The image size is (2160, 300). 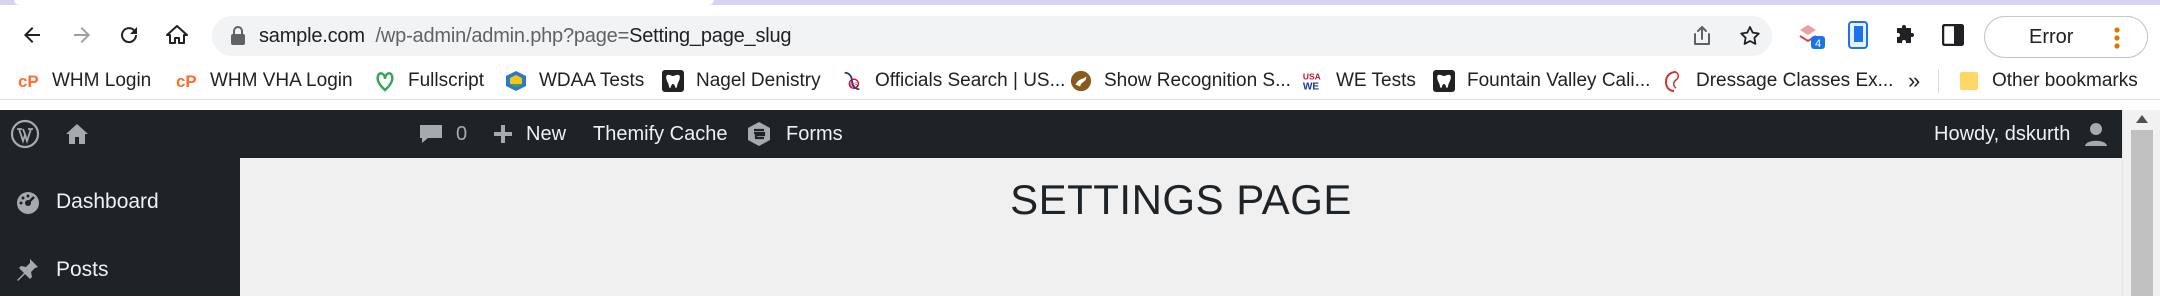 What do you see at coordinates (854, 86) in the screenshot?
I see `svg-text: US` at bounding box center [854, 86].